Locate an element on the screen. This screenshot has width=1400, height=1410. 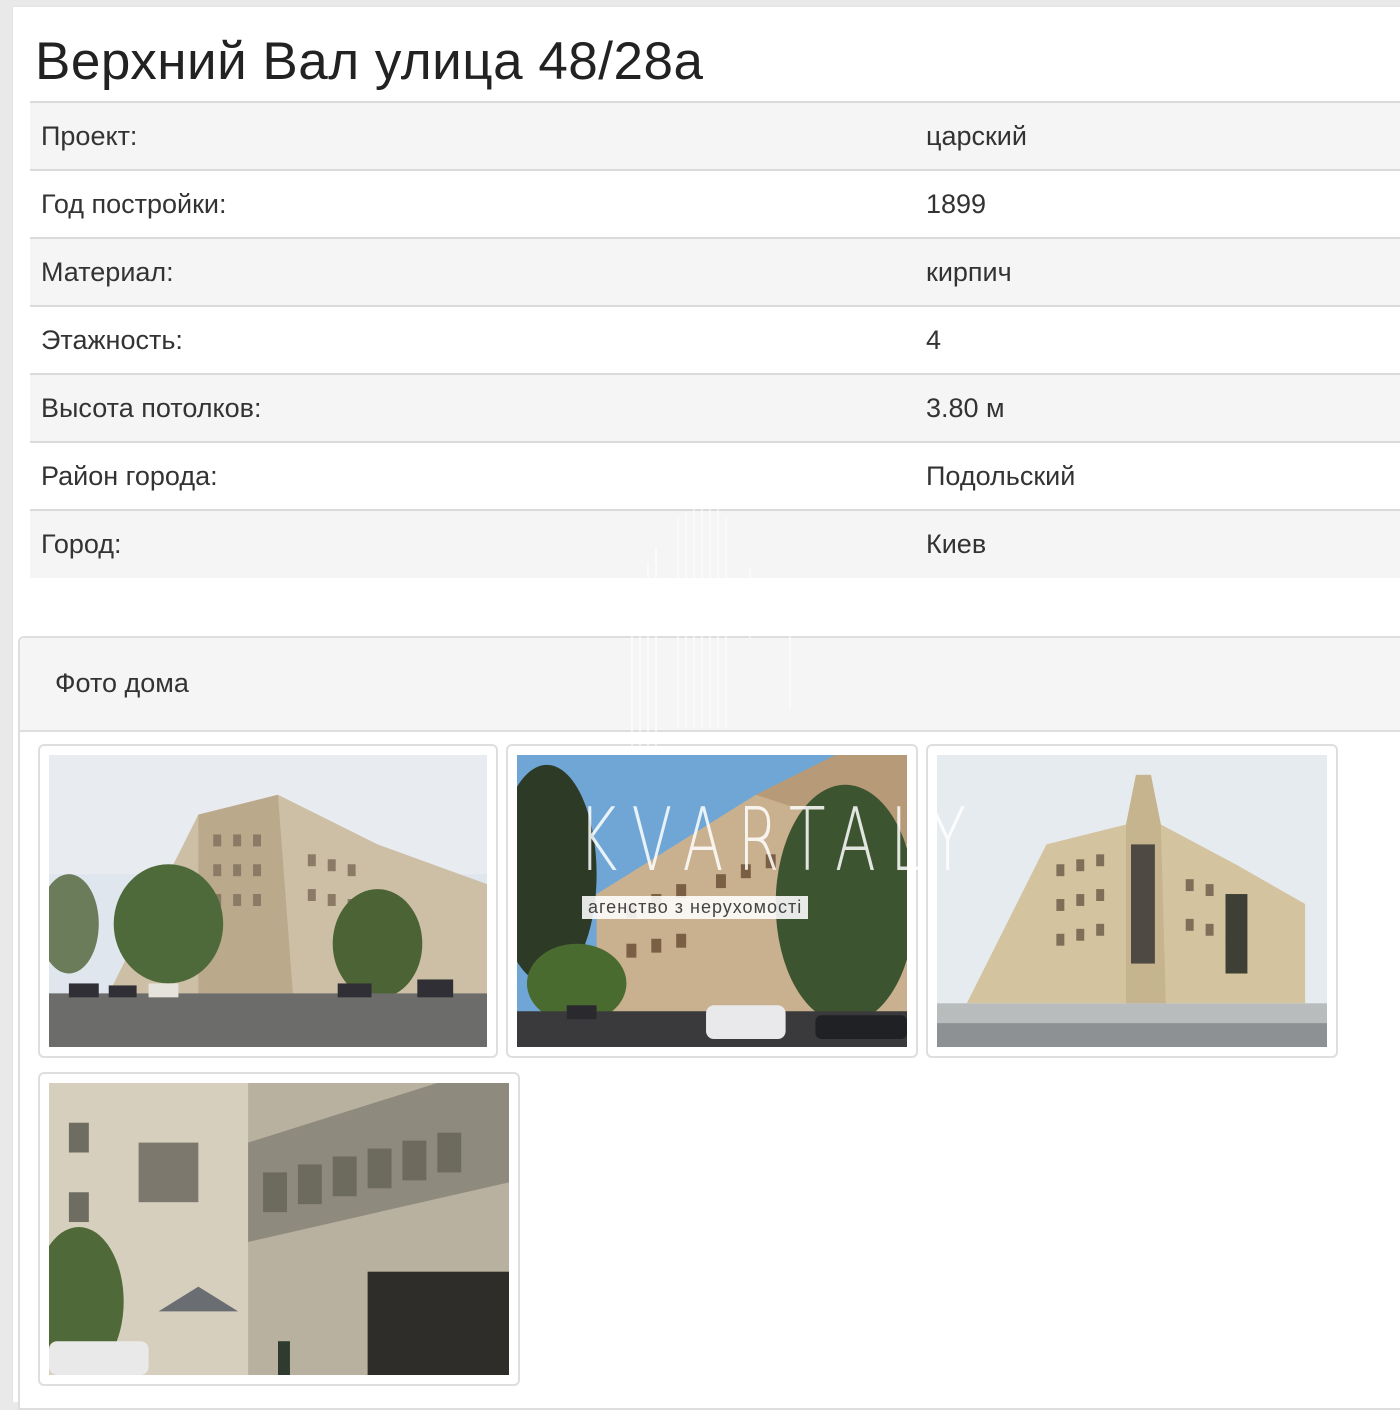
table-row: Высота потолков: 3.80 м is located at coordinates (715, 408).